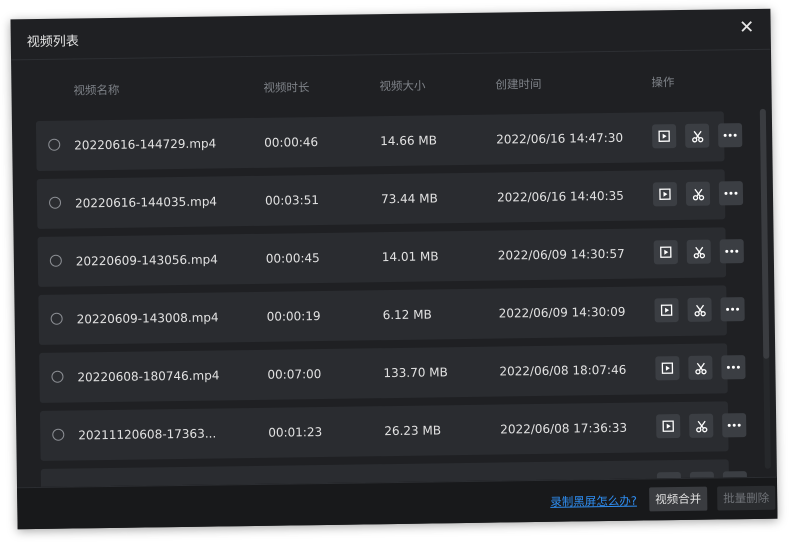 This screenshot has height=542, width=800. What do you see at coordinates (402, 86) in the screenshot?
I see `column-header-size: 视频大小` at bounding box center [402, 86].